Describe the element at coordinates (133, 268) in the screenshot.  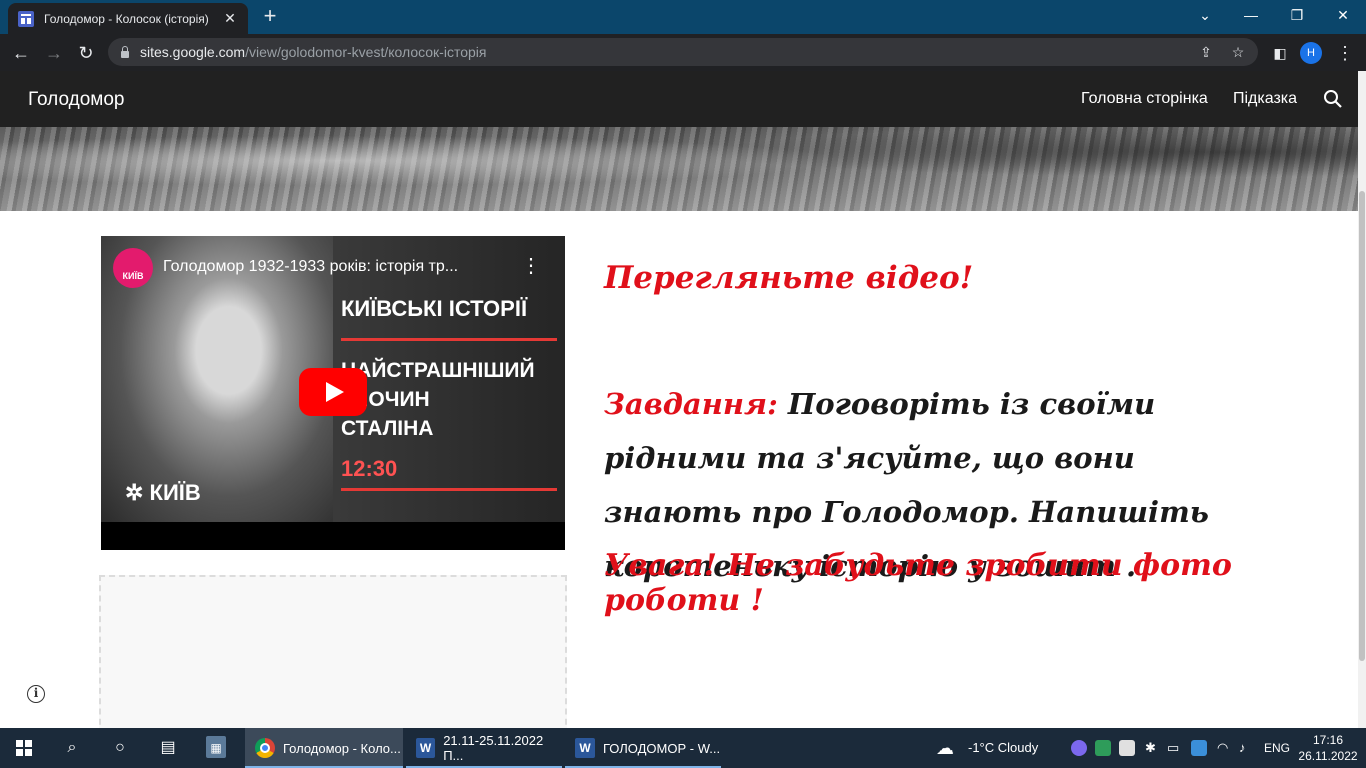
I see `channel-avatar: КИЇВ` at that location.